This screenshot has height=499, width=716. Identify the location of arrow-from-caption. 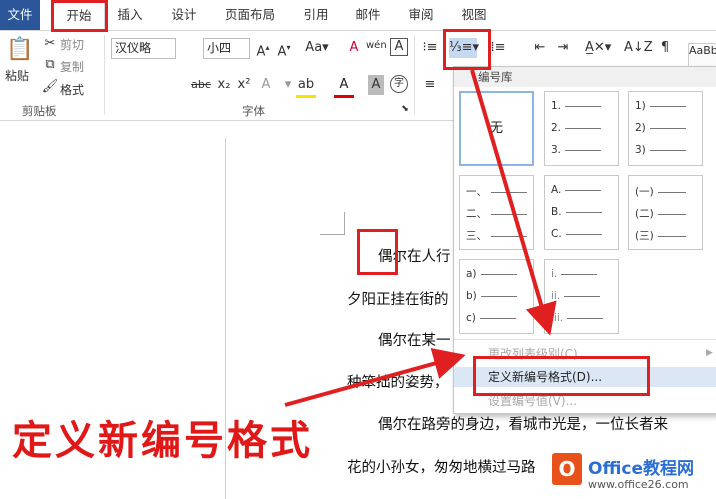
(375, 377).